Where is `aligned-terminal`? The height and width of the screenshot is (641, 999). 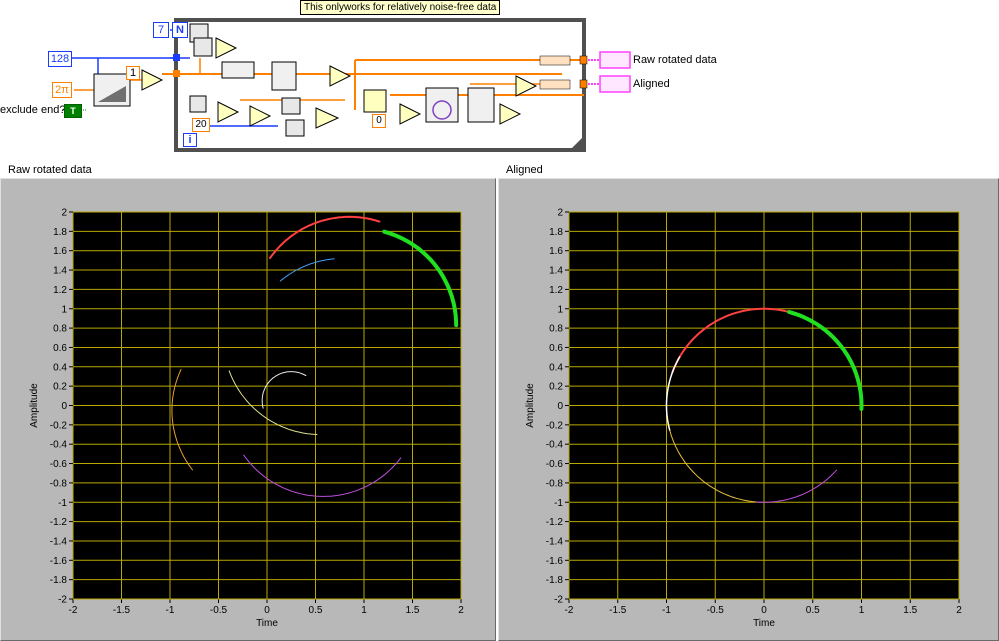
aligned-terminal is located at coordinates (615, 84).